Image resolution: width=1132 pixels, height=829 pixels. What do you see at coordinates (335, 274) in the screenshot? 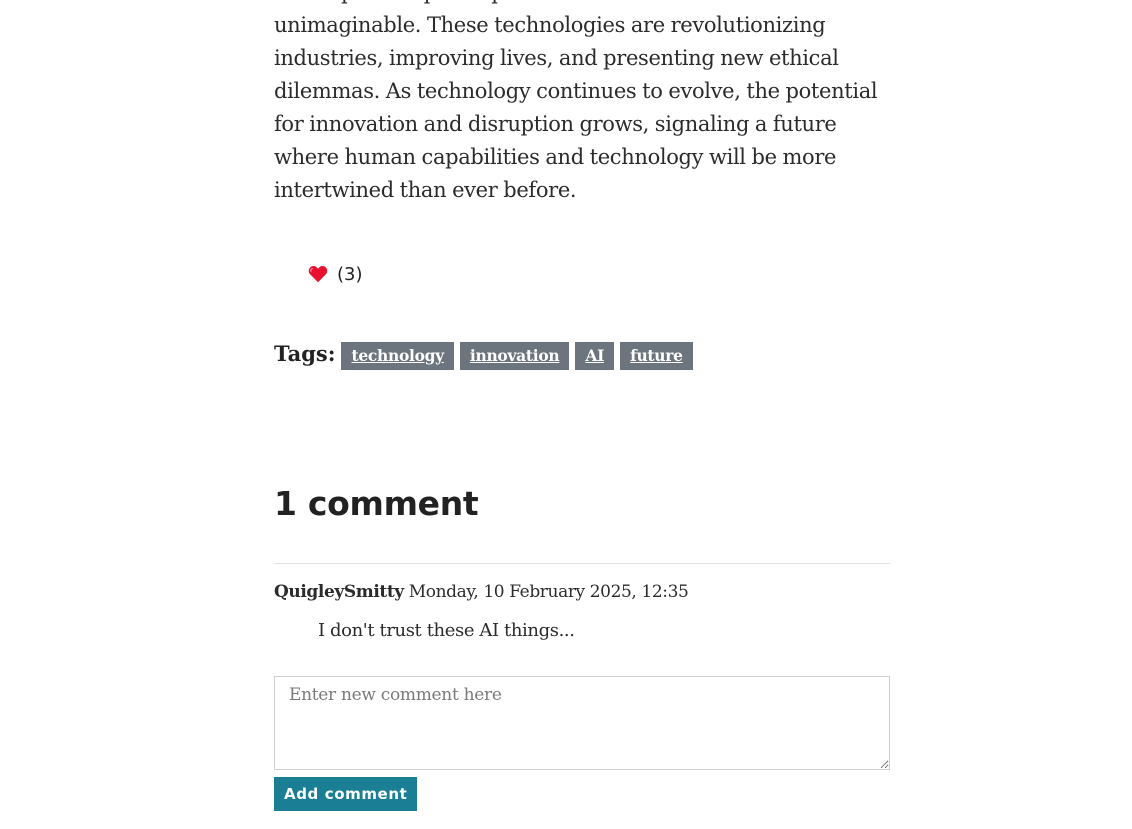
I see `like-widget: (3)` at bounding box center [335, 274].